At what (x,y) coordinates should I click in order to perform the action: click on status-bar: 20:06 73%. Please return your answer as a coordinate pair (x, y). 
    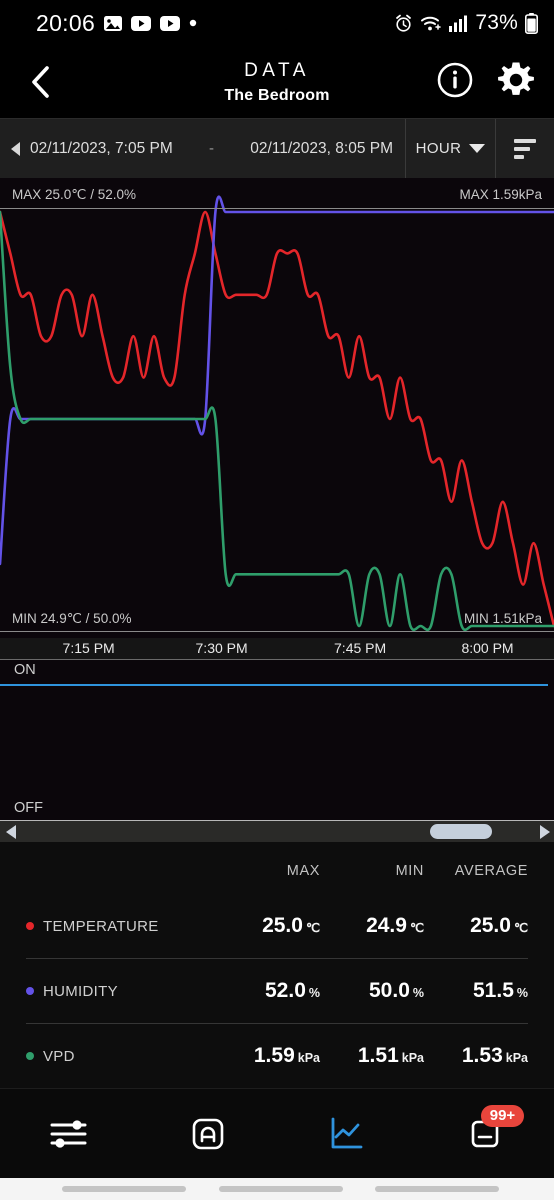
    Looking at the image, I should click on (277, 23).